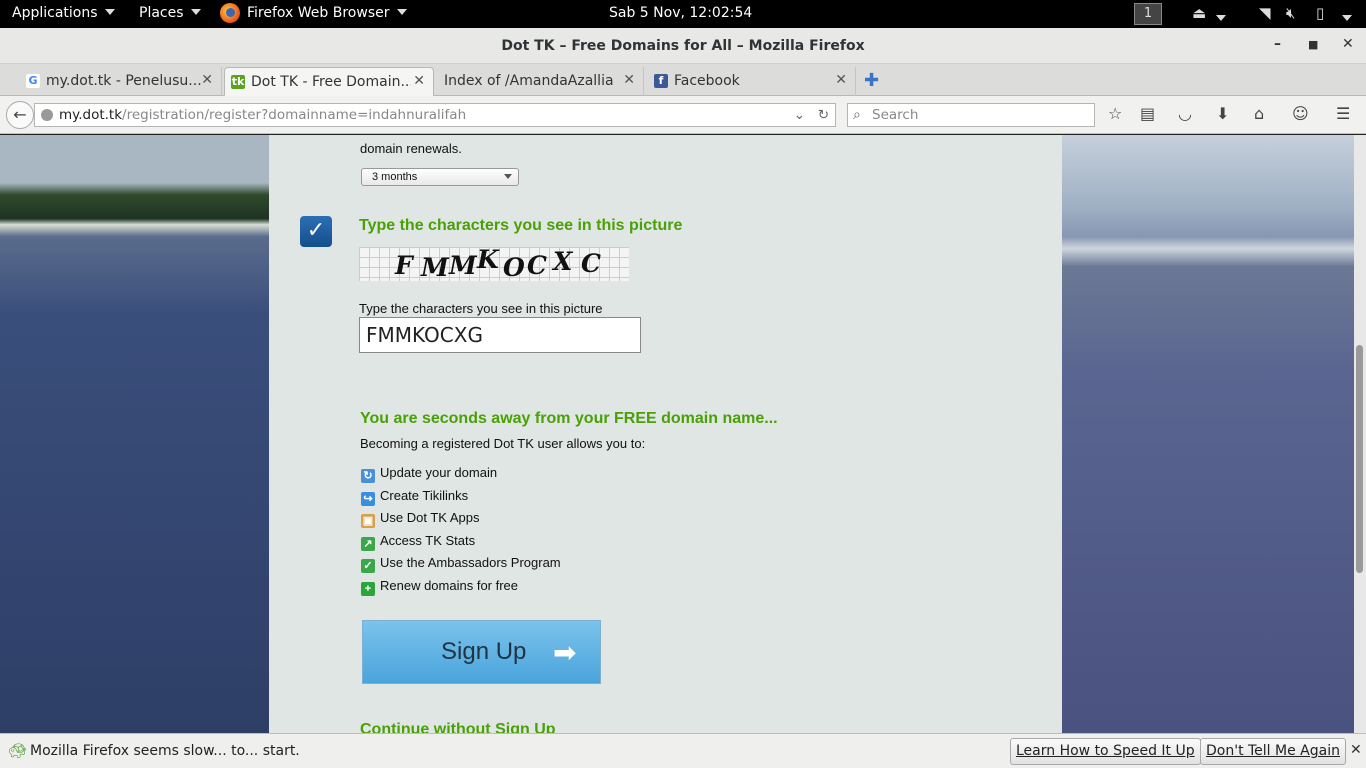 The image size is (1366, 768). Describe the element at coordinates (440, 177) in the screenshot. I see `renewal-period-select: 3 months` at that location.